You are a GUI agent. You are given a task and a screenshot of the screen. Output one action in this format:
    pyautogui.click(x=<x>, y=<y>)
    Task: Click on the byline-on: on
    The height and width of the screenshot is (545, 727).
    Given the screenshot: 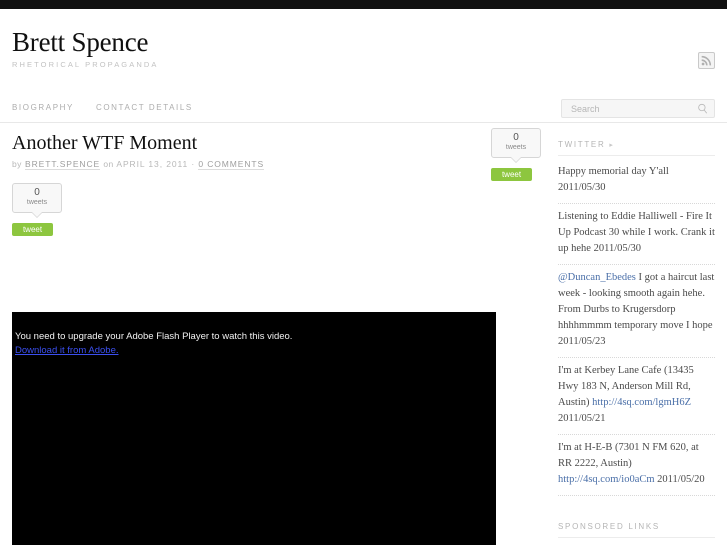 What is the action you would take?
    pyautogui.click(x=108, y=164)
    